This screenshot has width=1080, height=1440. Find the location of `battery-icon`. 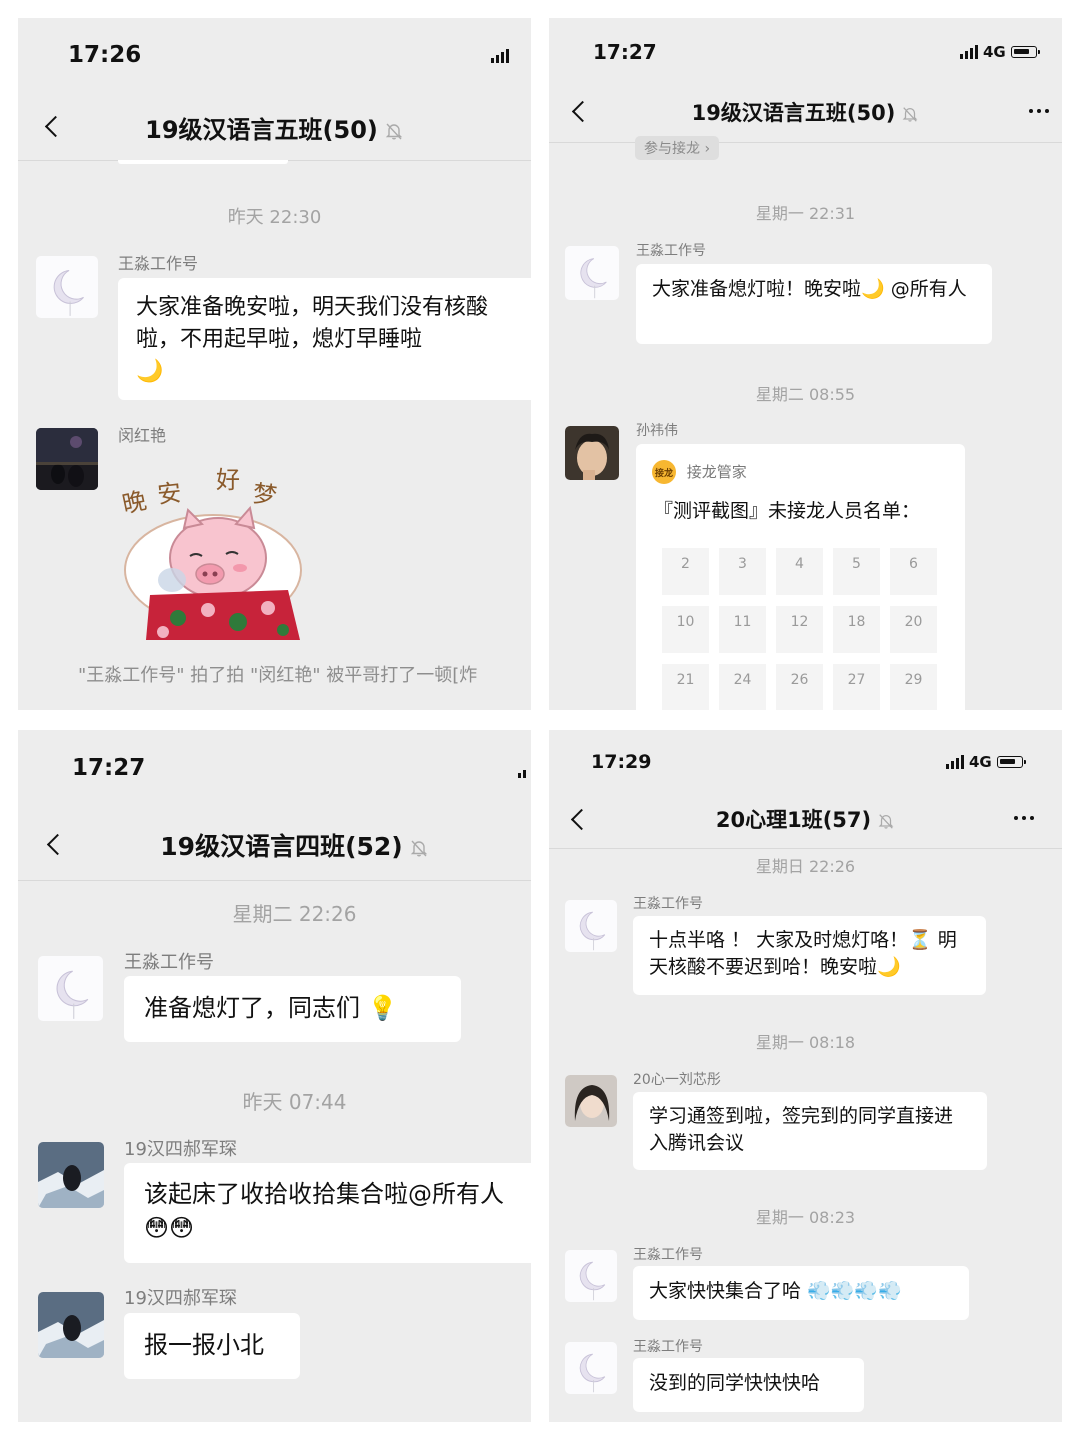

battery-icon is located at coordinates (1011, 762).